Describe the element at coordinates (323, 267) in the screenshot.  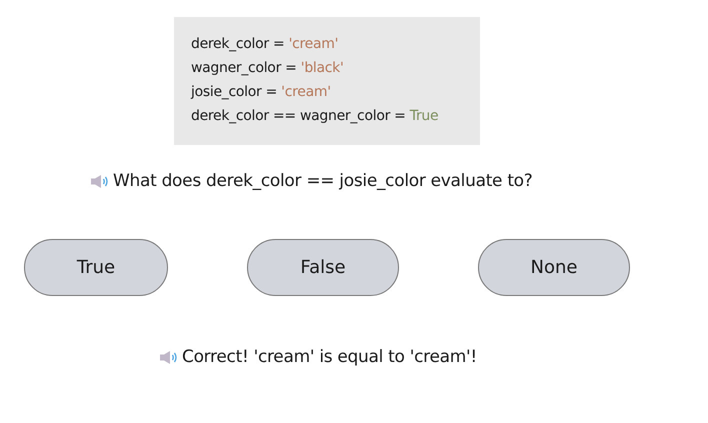
I see `answer-button: False` at that location.